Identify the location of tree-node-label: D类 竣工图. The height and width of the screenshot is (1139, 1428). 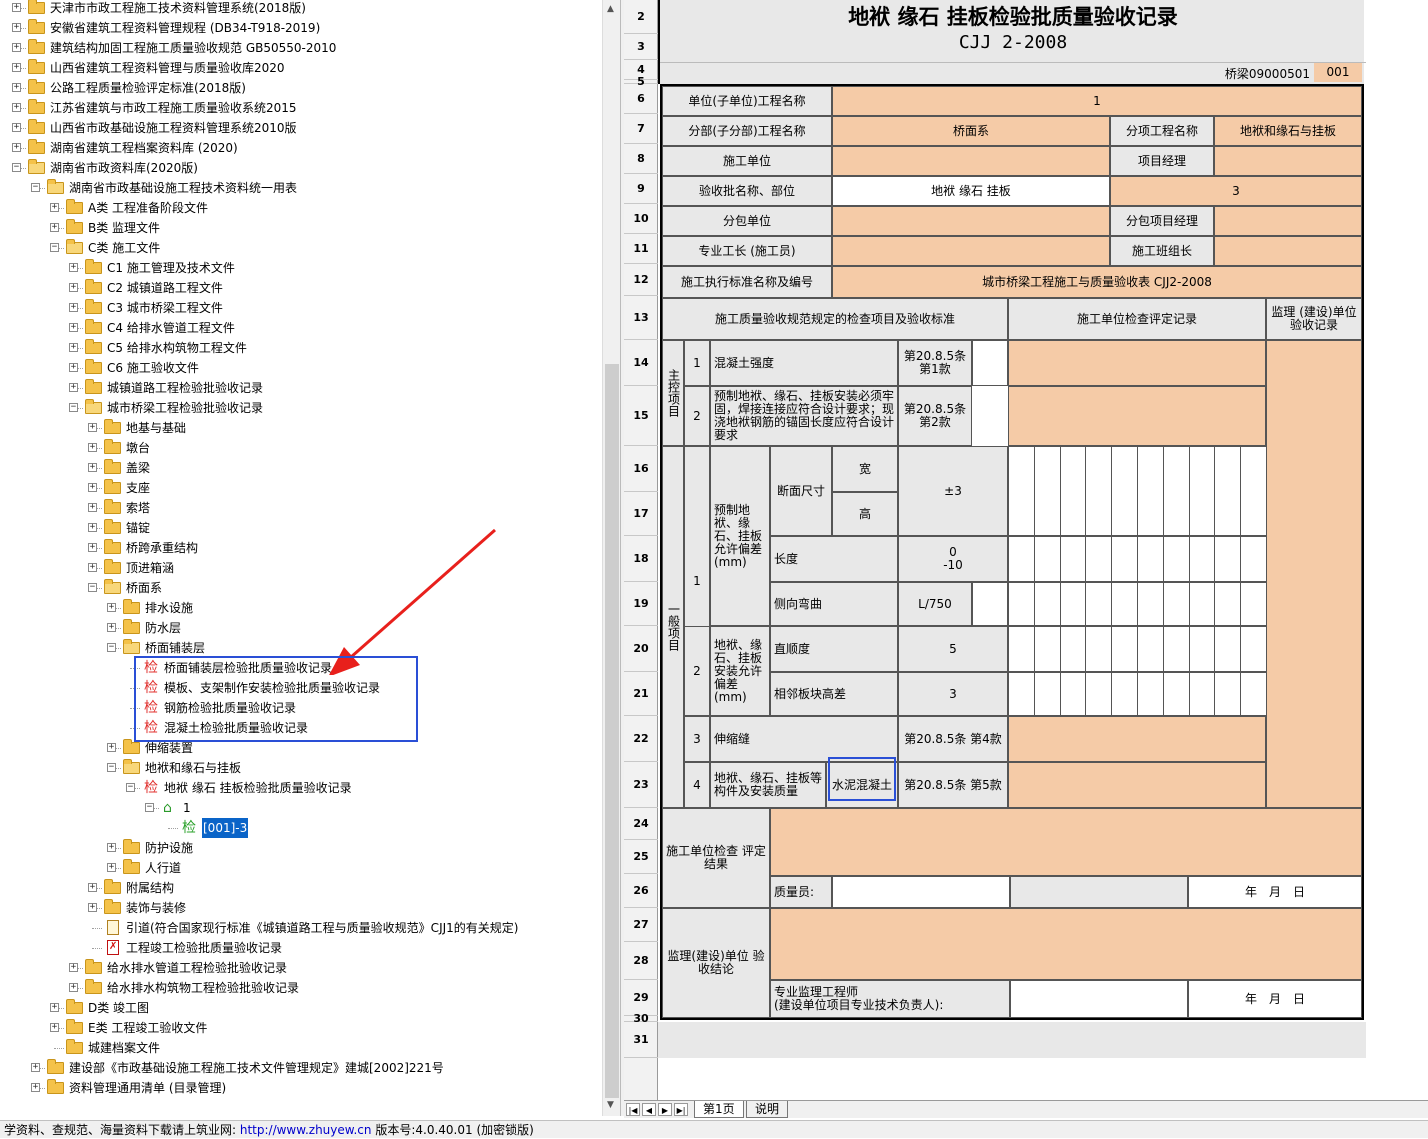
(118, 1008).